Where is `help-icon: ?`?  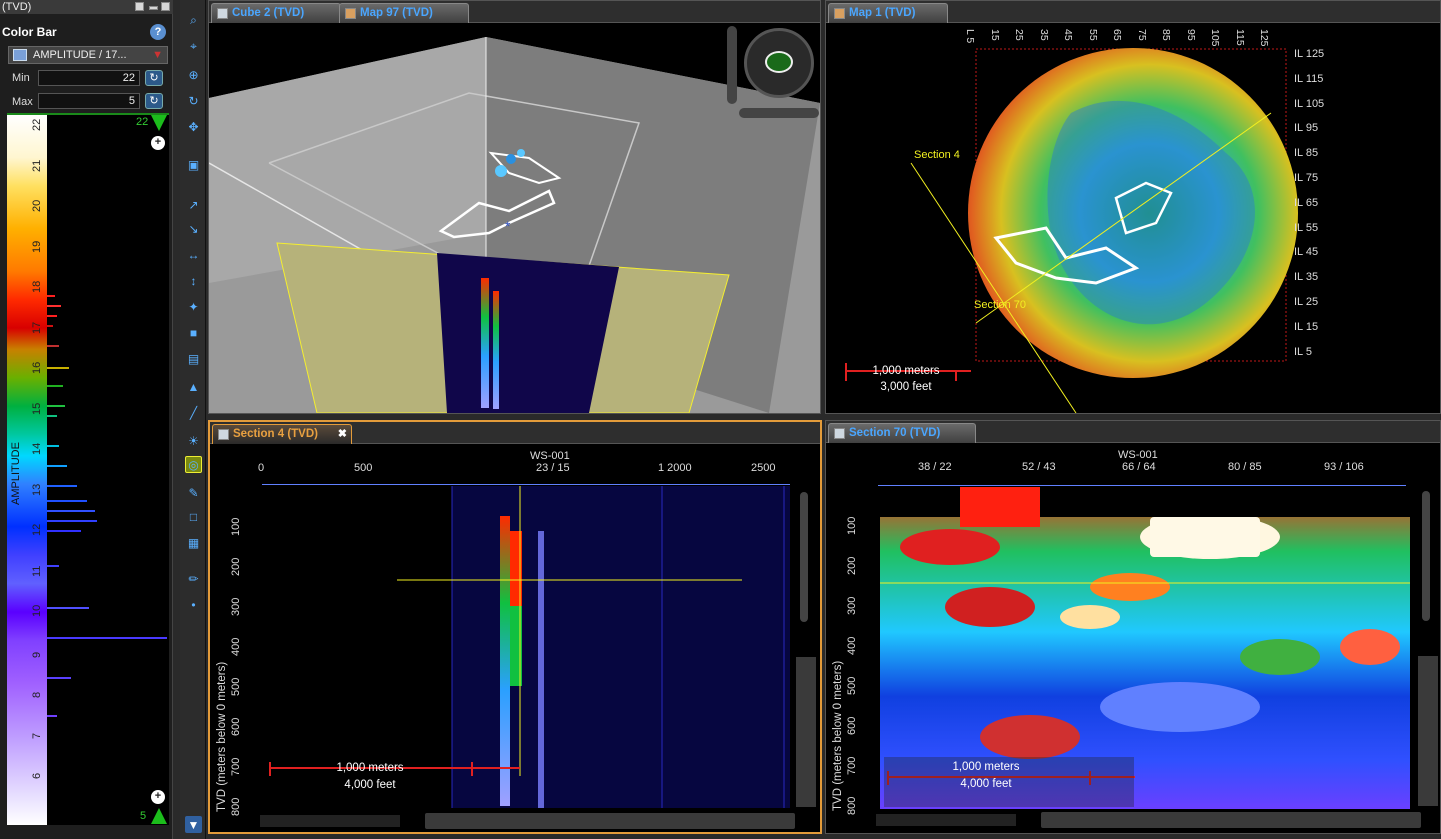 help-icon: ? is located at coordinates (158, 32).